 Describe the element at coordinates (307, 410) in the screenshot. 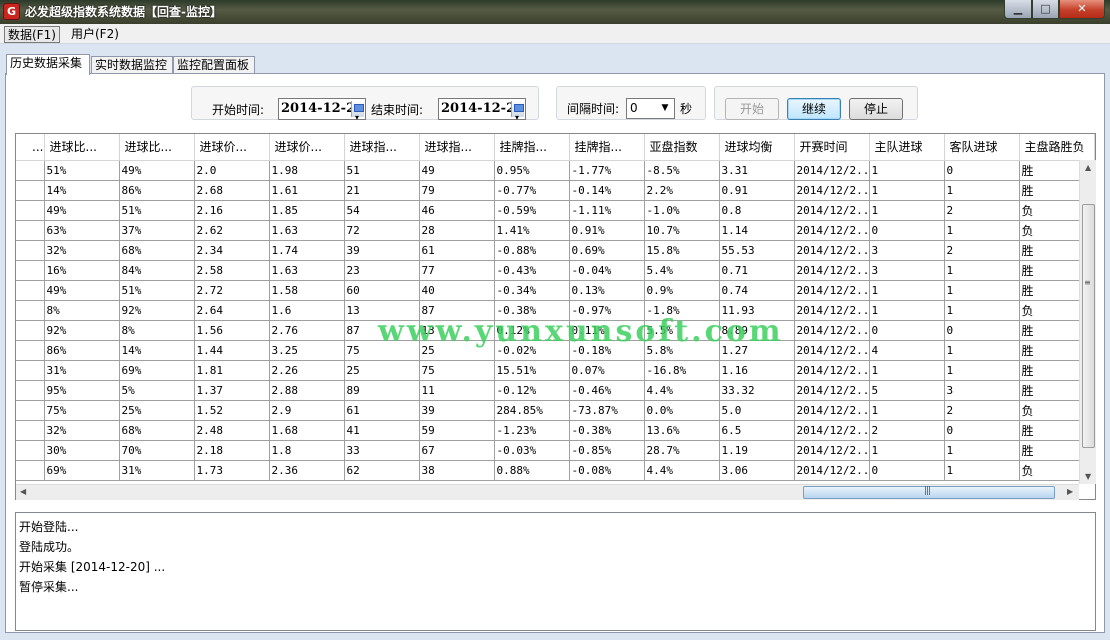

I see `table-cell: 2.9` at that location.